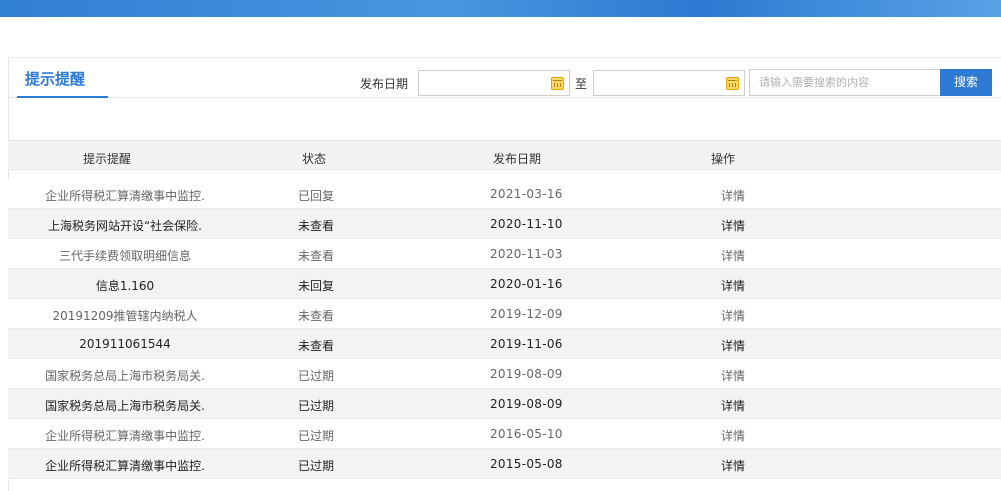 The height and width of the screenshot is (491, 1001). Describe the element at coordinates (966, 82) in the screenshot. I see `search-button: 搜索` at that location.